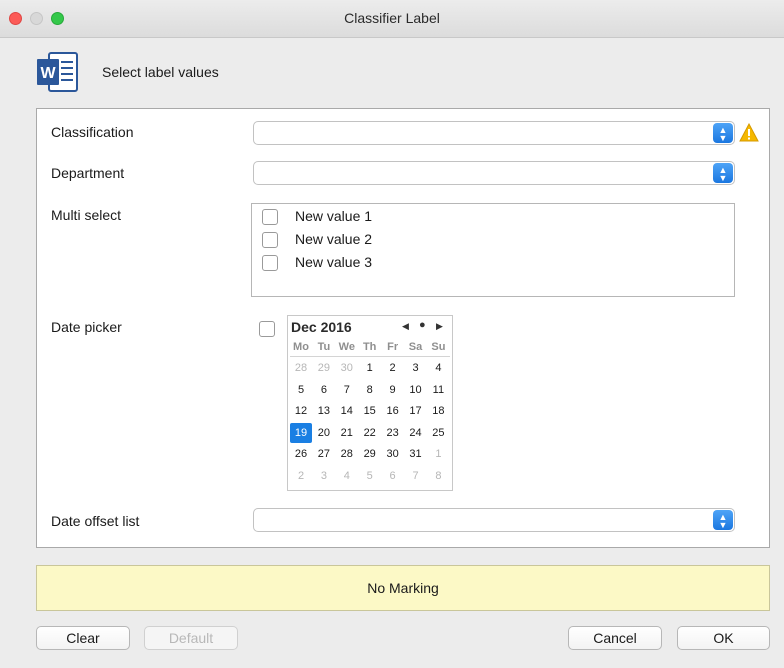 The width and height of the screenshot is (784, 668). Describe the element at coordinates (438, 433) in the screenshot. I see `calendar-day: 25` at that location.